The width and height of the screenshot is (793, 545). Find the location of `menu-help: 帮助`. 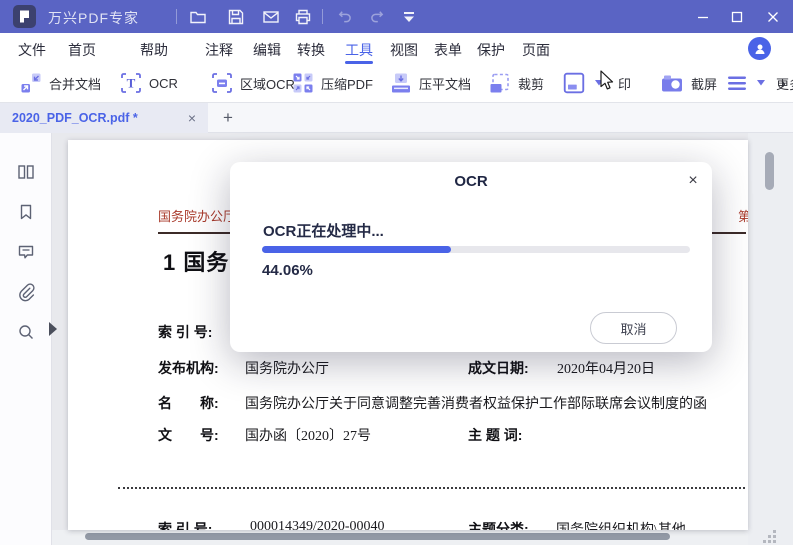

menu-help: 帮助 is located at coordinates (154, 50).